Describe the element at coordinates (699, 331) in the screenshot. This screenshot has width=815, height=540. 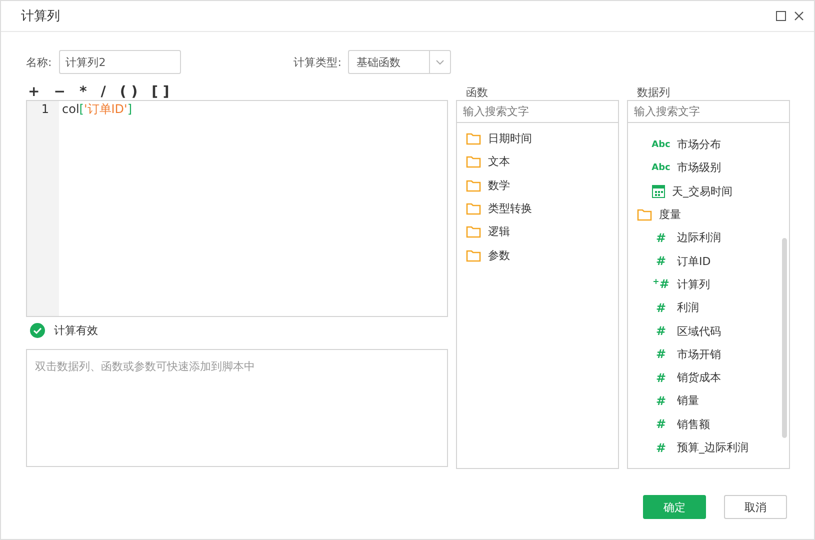
I see `field-label: 区域代码` at that location.